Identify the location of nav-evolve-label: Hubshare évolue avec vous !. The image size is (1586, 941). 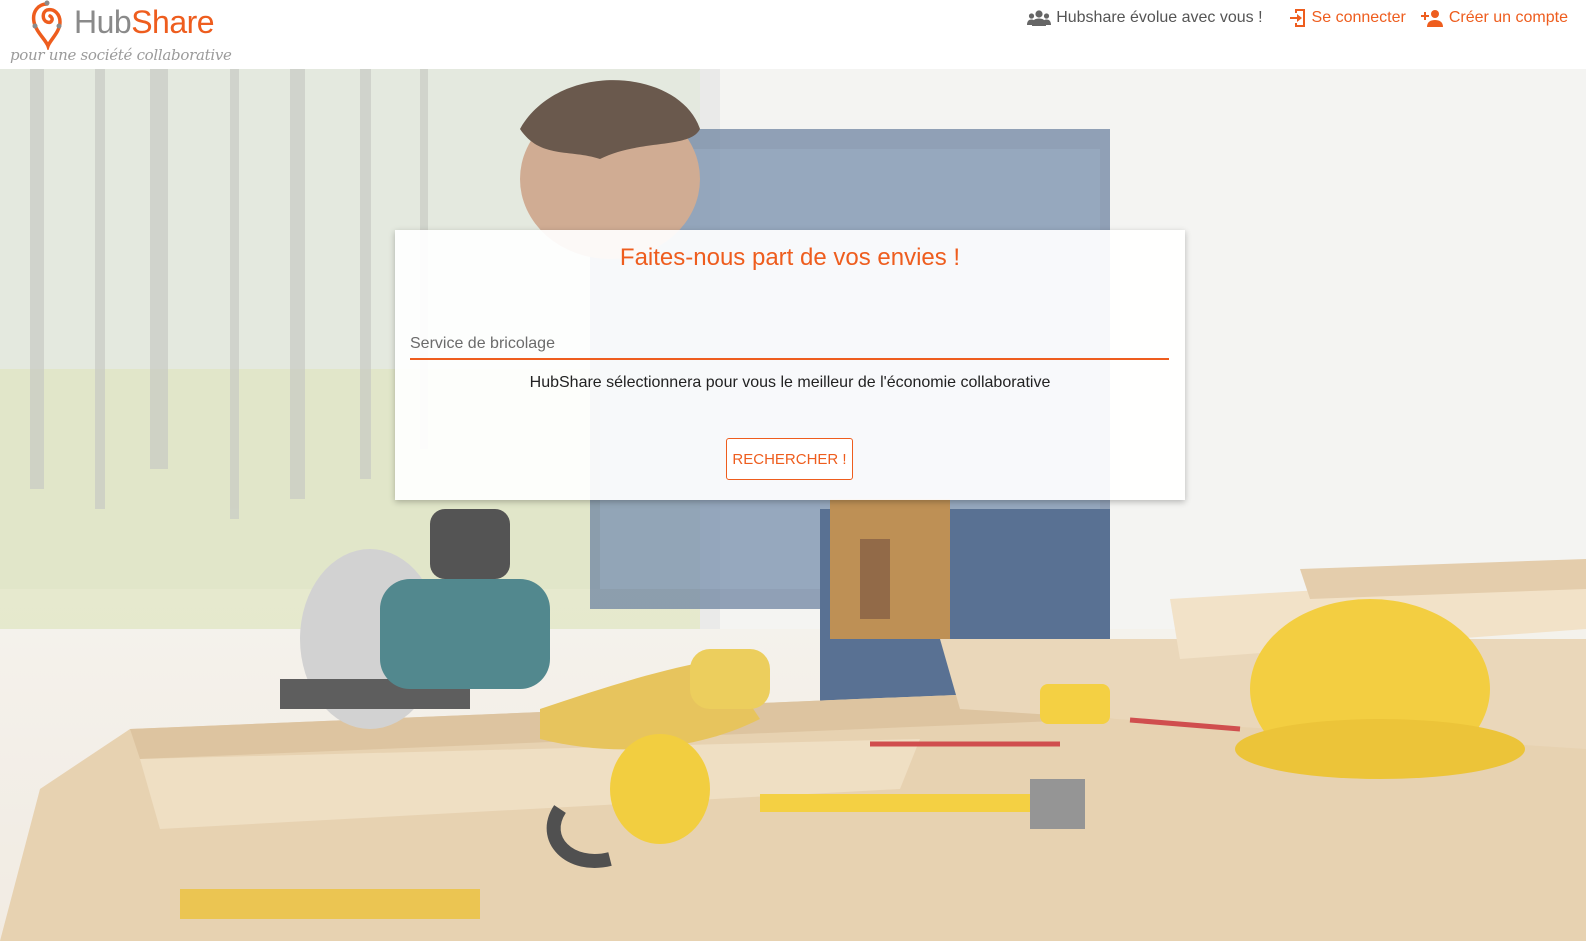
(1159, 17).